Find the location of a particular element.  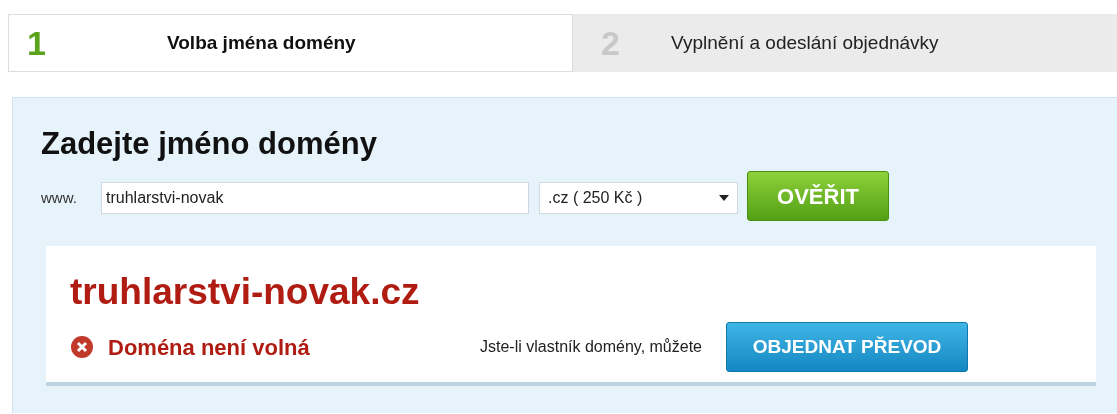

status-text: Doména není volná is located at coordinates (209, 347).